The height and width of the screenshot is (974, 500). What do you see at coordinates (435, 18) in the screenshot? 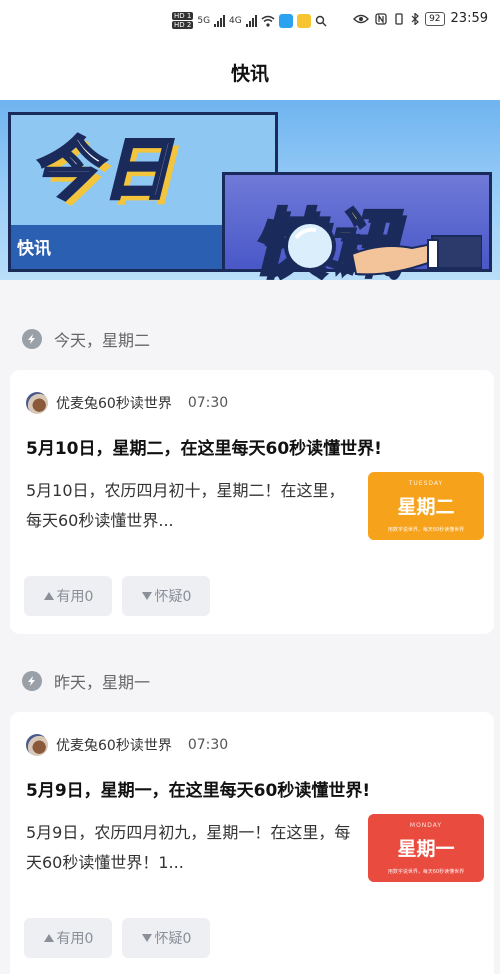
I see `battery-indicator: 92` at bounding box center [435, 18].